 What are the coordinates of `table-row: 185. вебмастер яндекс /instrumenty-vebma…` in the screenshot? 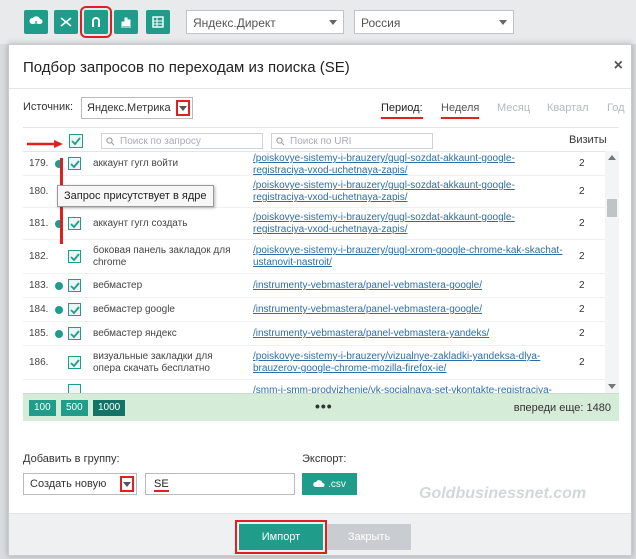 It's located at (314, 334).